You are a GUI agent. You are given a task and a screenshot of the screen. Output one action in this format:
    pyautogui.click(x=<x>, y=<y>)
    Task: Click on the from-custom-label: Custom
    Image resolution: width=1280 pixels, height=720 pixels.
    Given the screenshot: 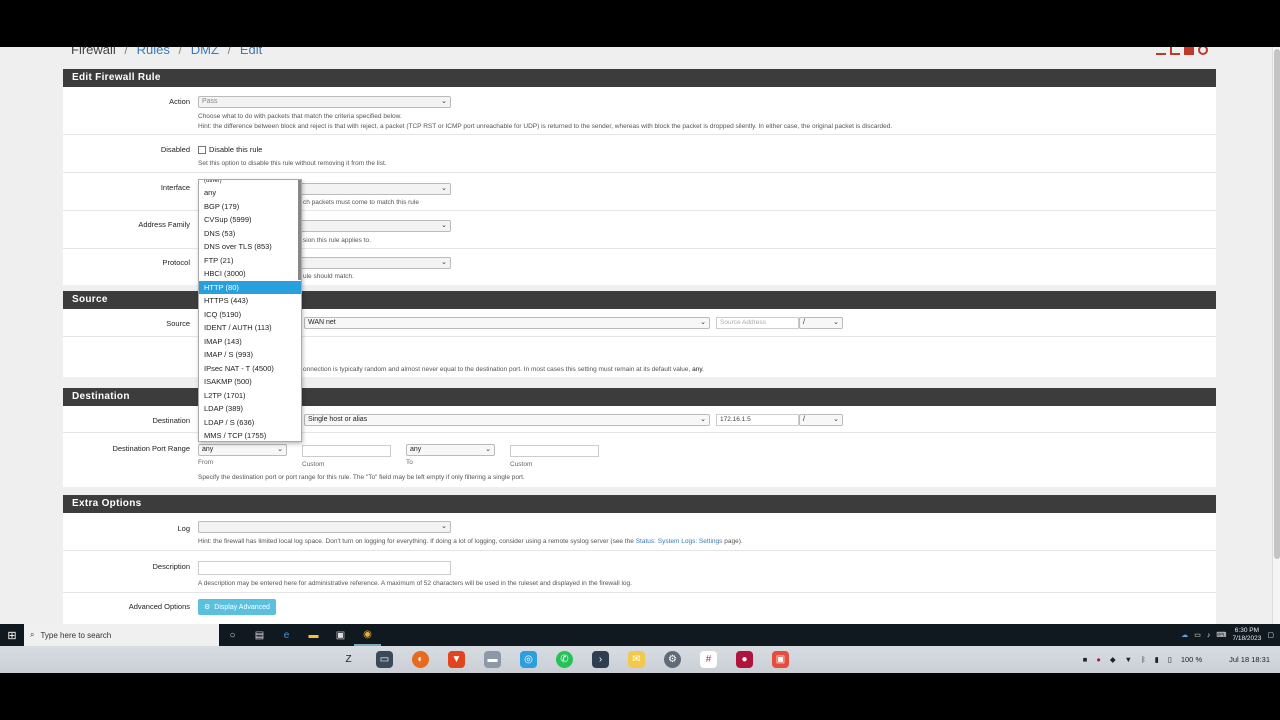 What is the action you would take?
    pyautogui.click(x=313, y=464)
    